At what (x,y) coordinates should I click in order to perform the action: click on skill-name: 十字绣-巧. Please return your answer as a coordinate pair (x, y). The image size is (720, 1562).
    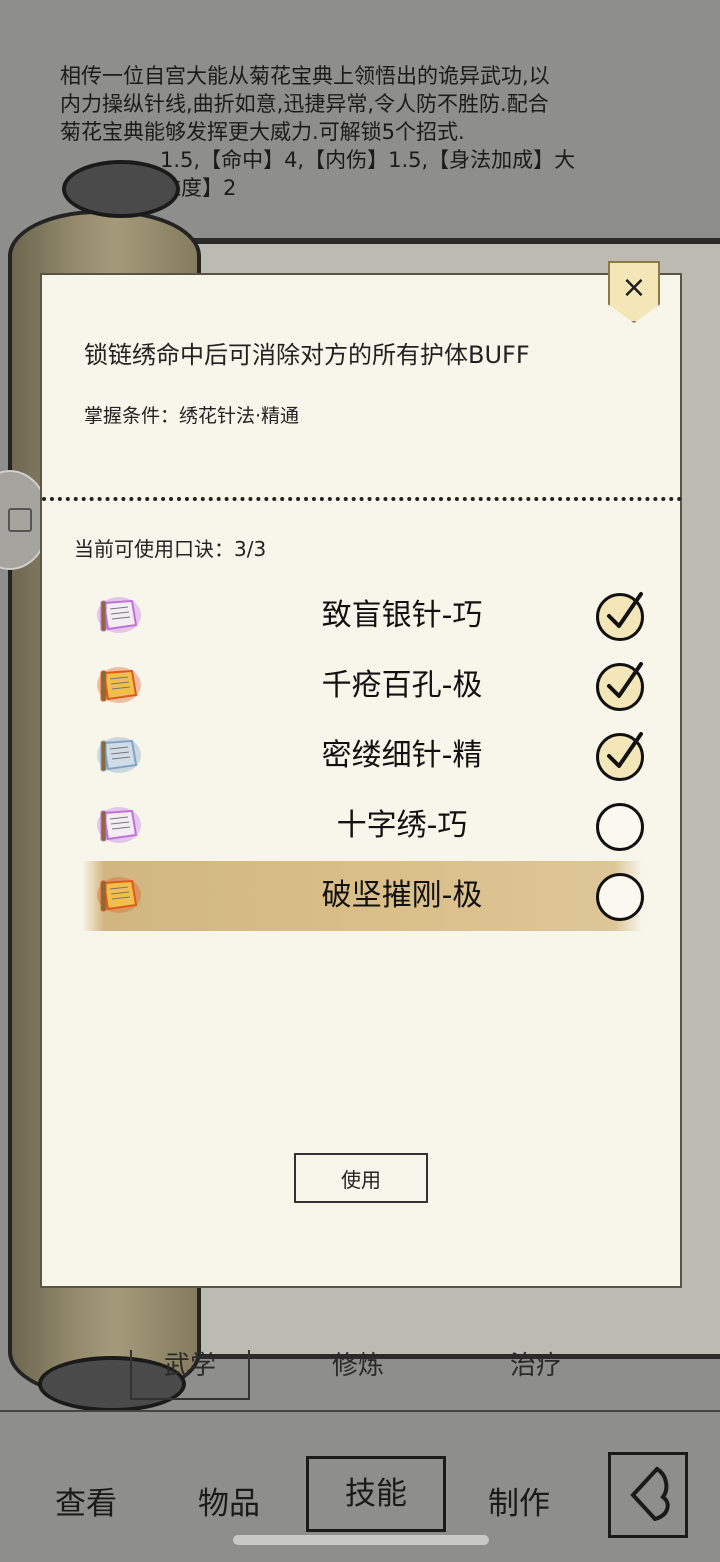
    Looking at the image, I should click on (402, 825).